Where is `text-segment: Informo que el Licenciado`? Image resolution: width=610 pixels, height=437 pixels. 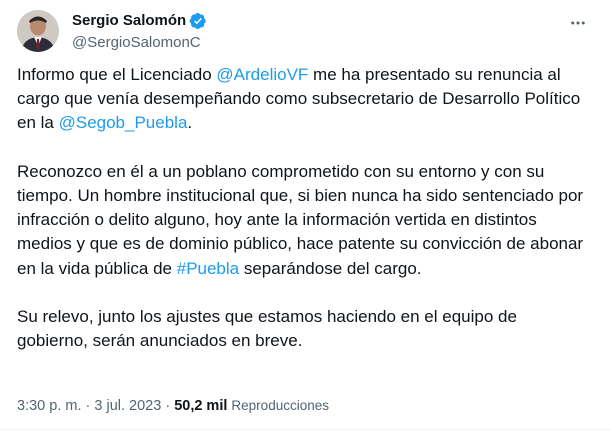 text-segment: Informo que el Licenciado is located at coordinates (117, 74).